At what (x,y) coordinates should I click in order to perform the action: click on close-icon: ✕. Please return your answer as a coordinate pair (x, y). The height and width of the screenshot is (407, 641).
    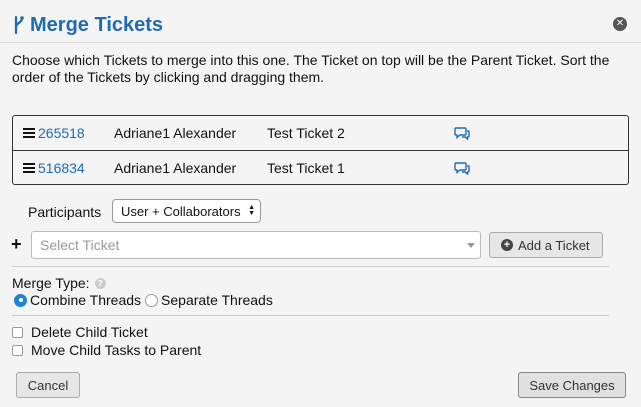
    Looking at the image, I should click on (620, 24).